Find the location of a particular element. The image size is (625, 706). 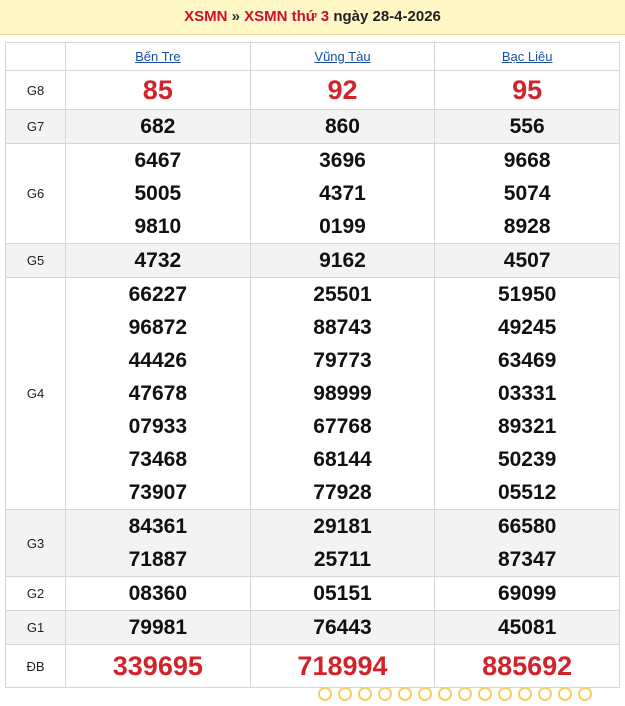

prize-number: 25711 is located at coordinates (342, 559).